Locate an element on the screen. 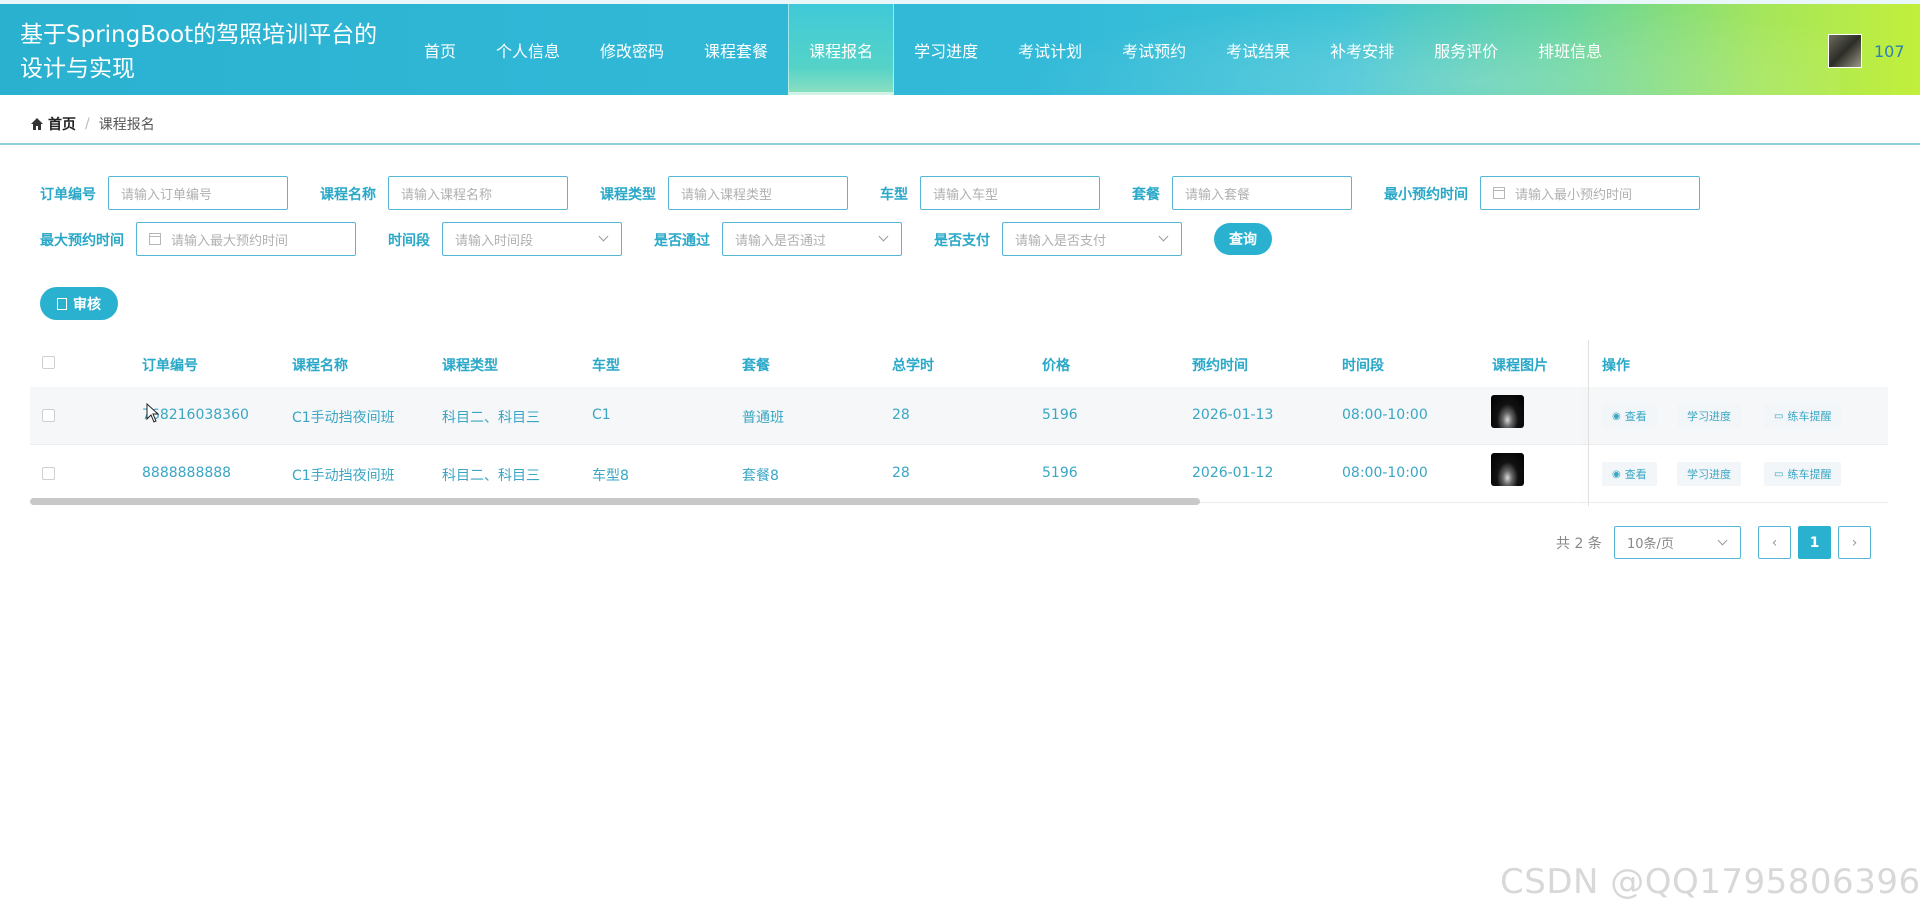 This screenshot has width=1920, height=916. select-all-checkbox is located at coordinates (48, 362).